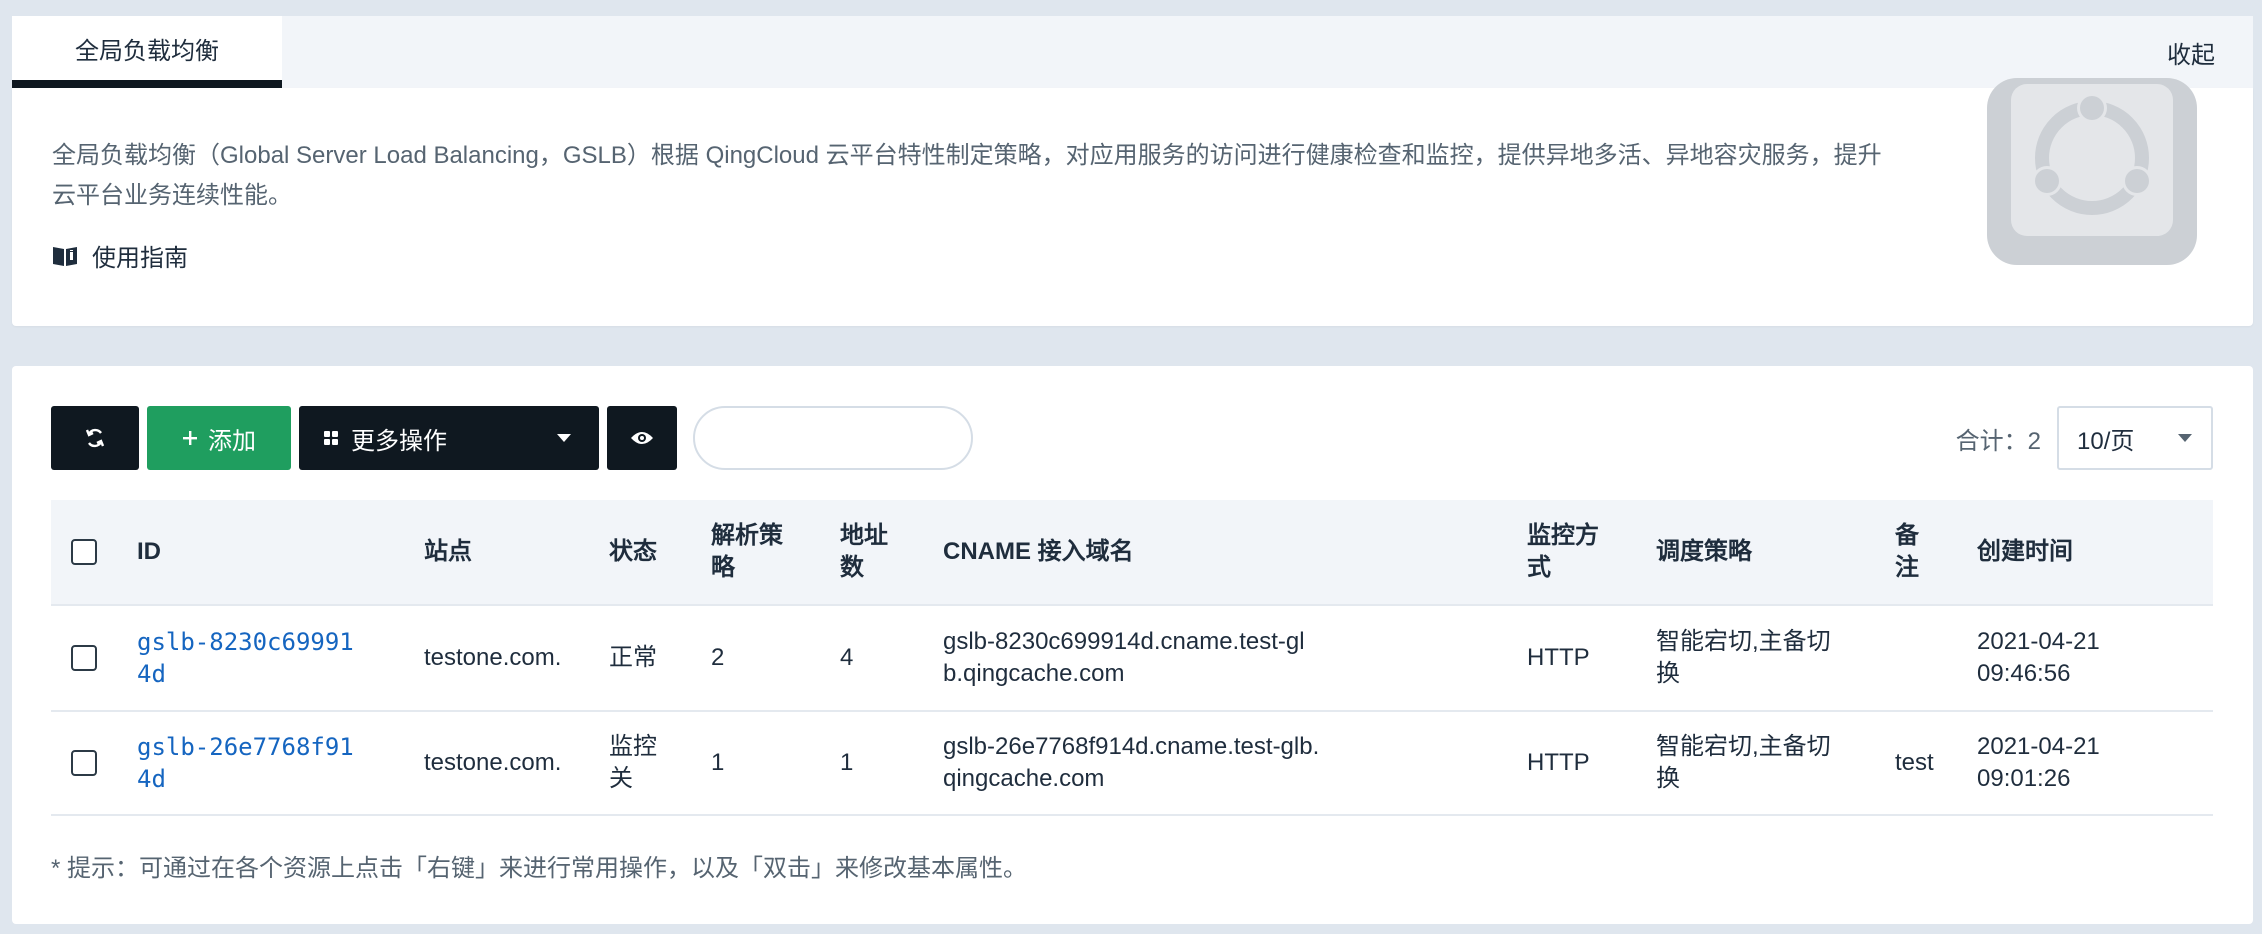 The width and height of the screenshot is (2262, 934). I want to click on eye-icon, so click(642, 438).